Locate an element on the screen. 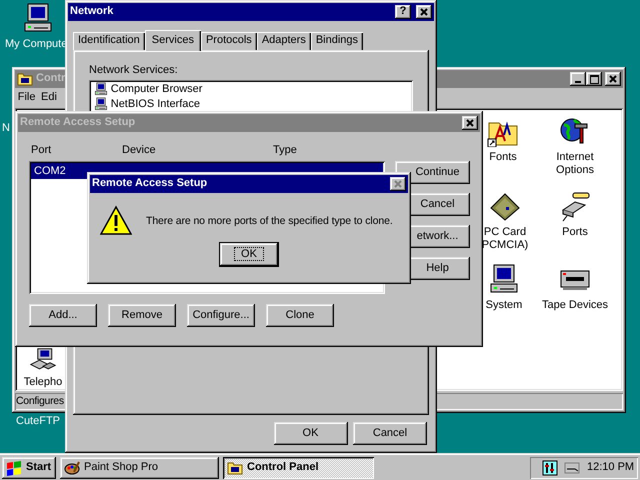 The width and height of the screenshot is (640, 480). icon-label: Telepho is located at coordinates (43, 382).